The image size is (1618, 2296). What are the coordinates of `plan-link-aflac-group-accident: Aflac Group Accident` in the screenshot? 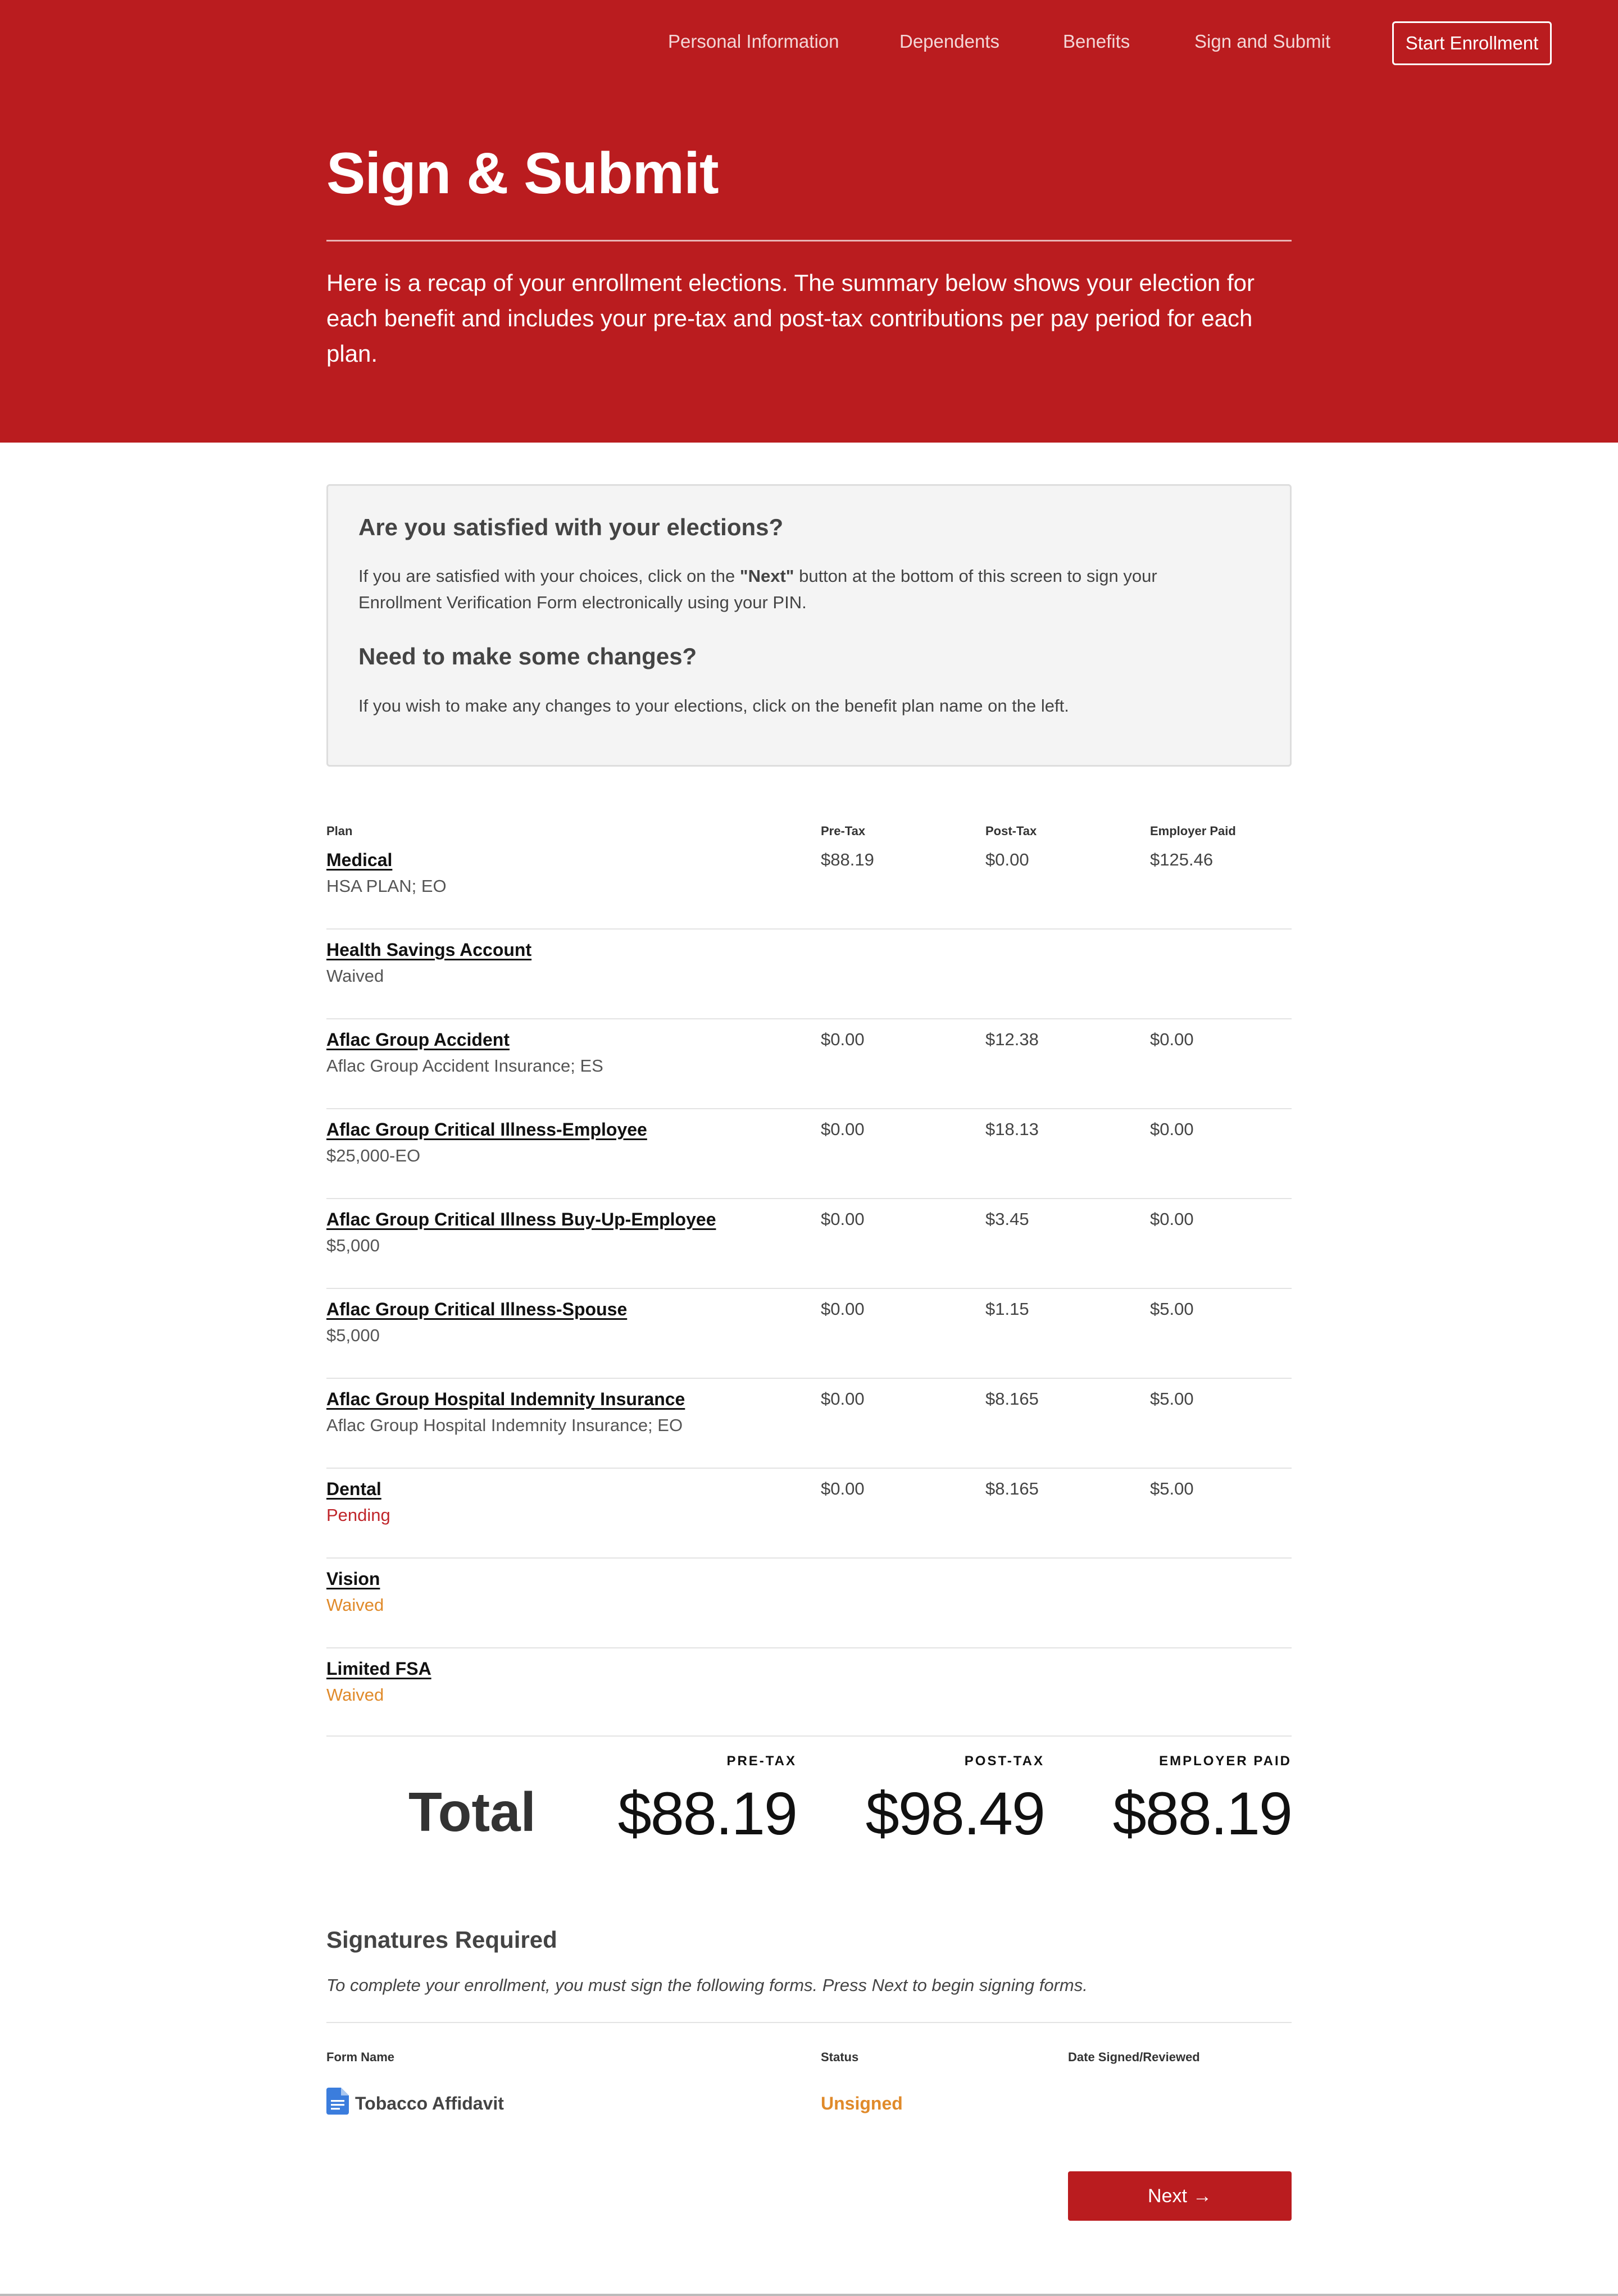 It's located at (418, 1039).